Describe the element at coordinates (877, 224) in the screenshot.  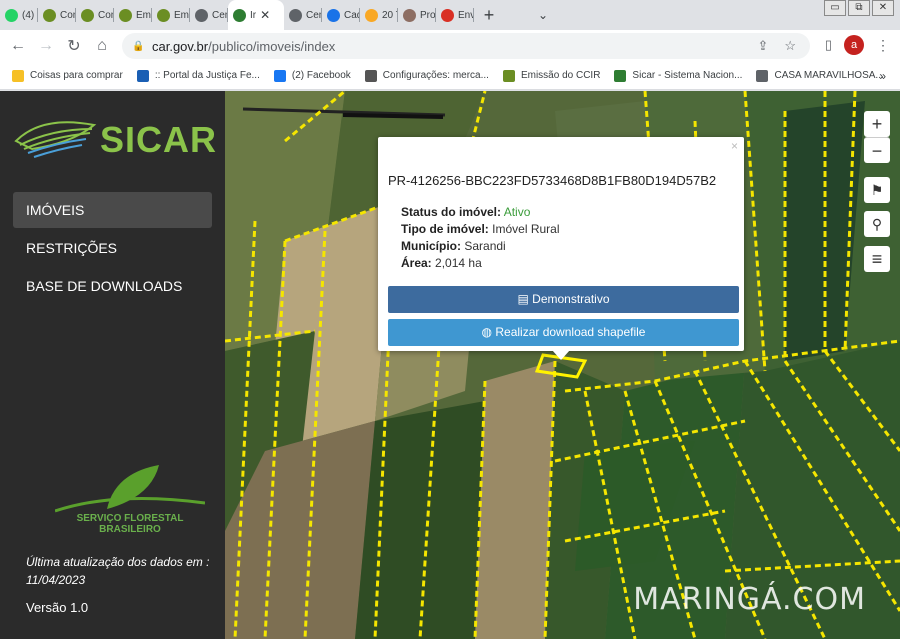
I see `search-icon: ⚲` at that location.